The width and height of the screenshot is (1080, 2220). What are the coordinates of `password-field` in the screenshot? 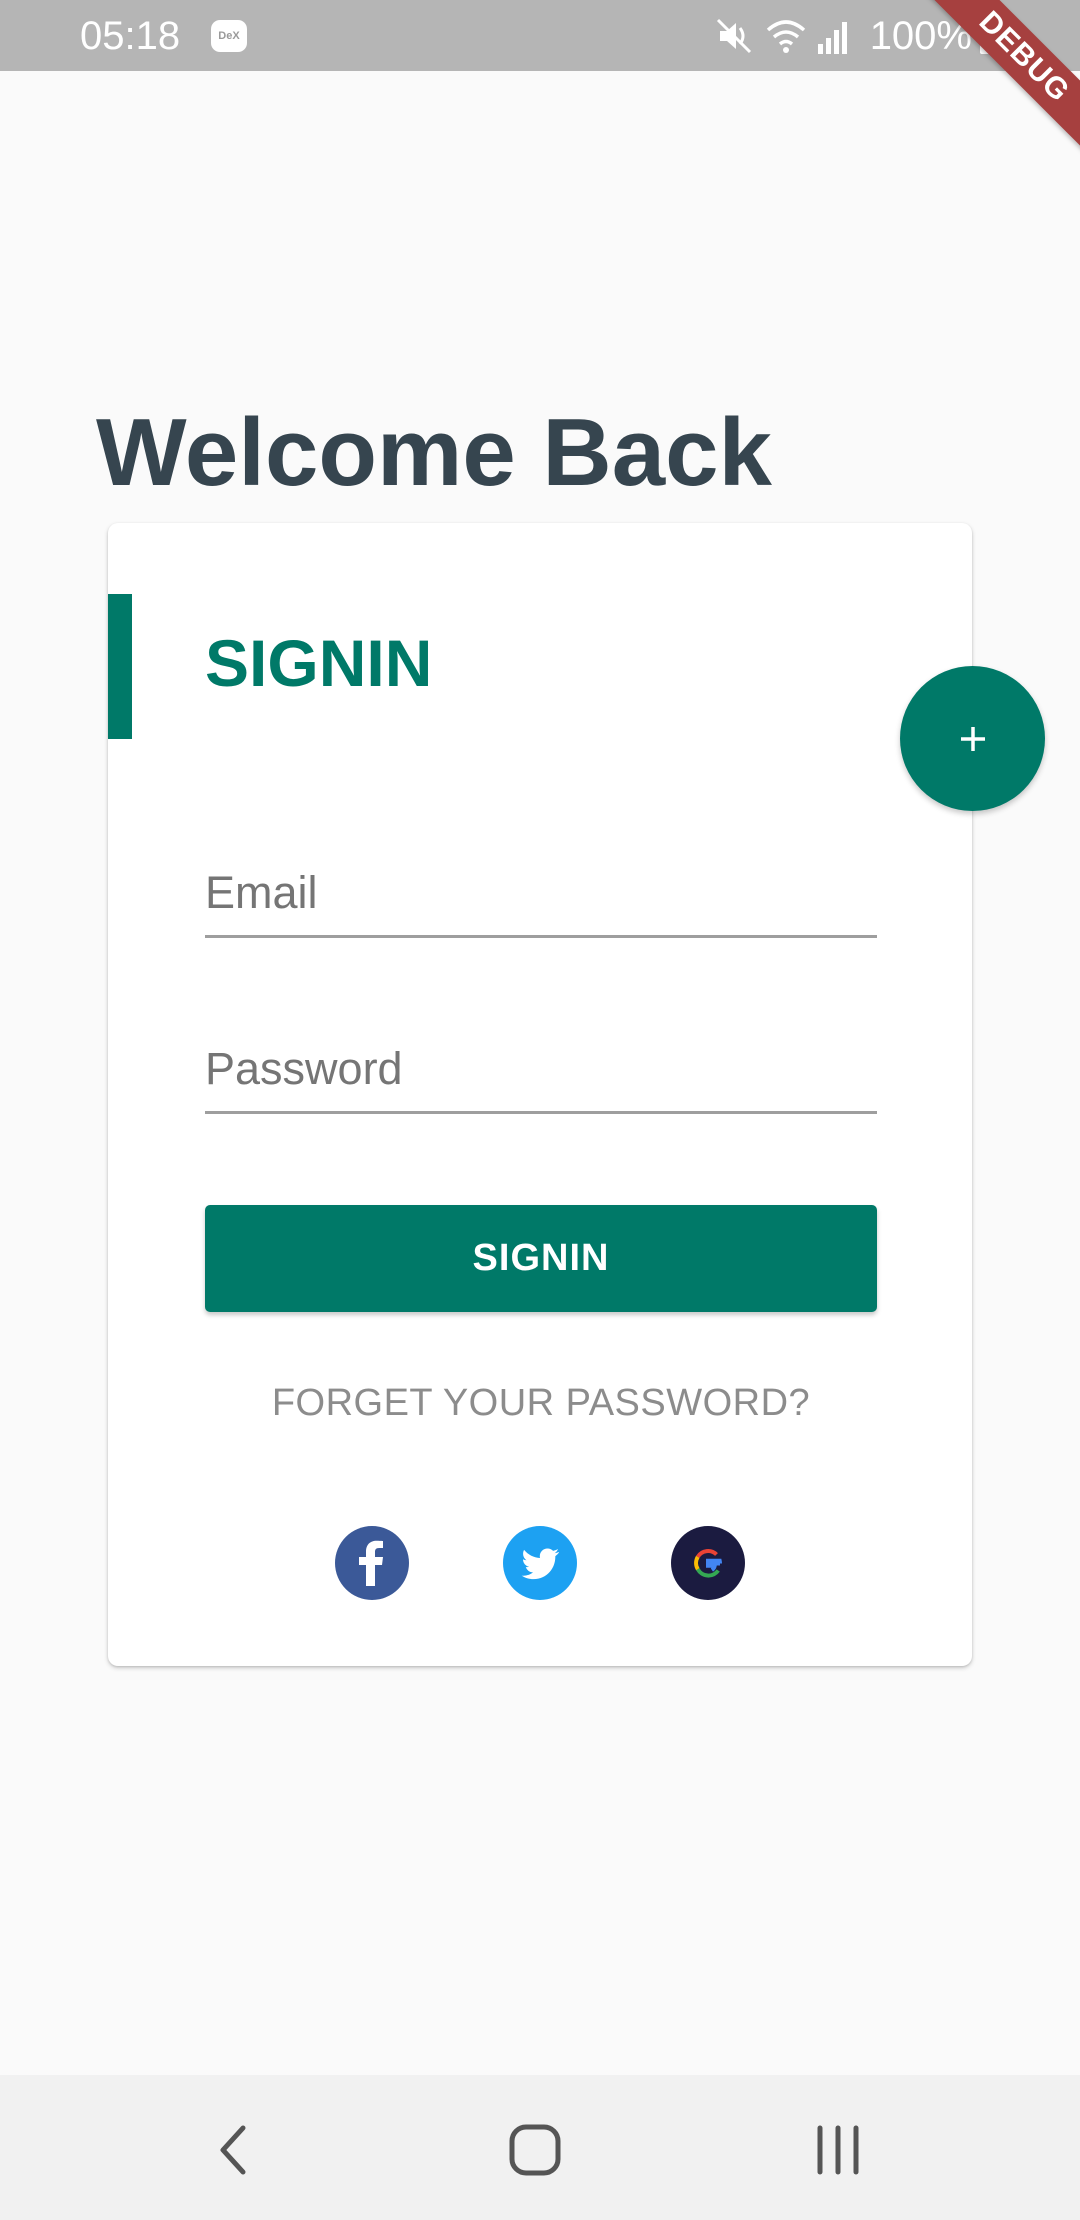 It's located at (541, 1066).